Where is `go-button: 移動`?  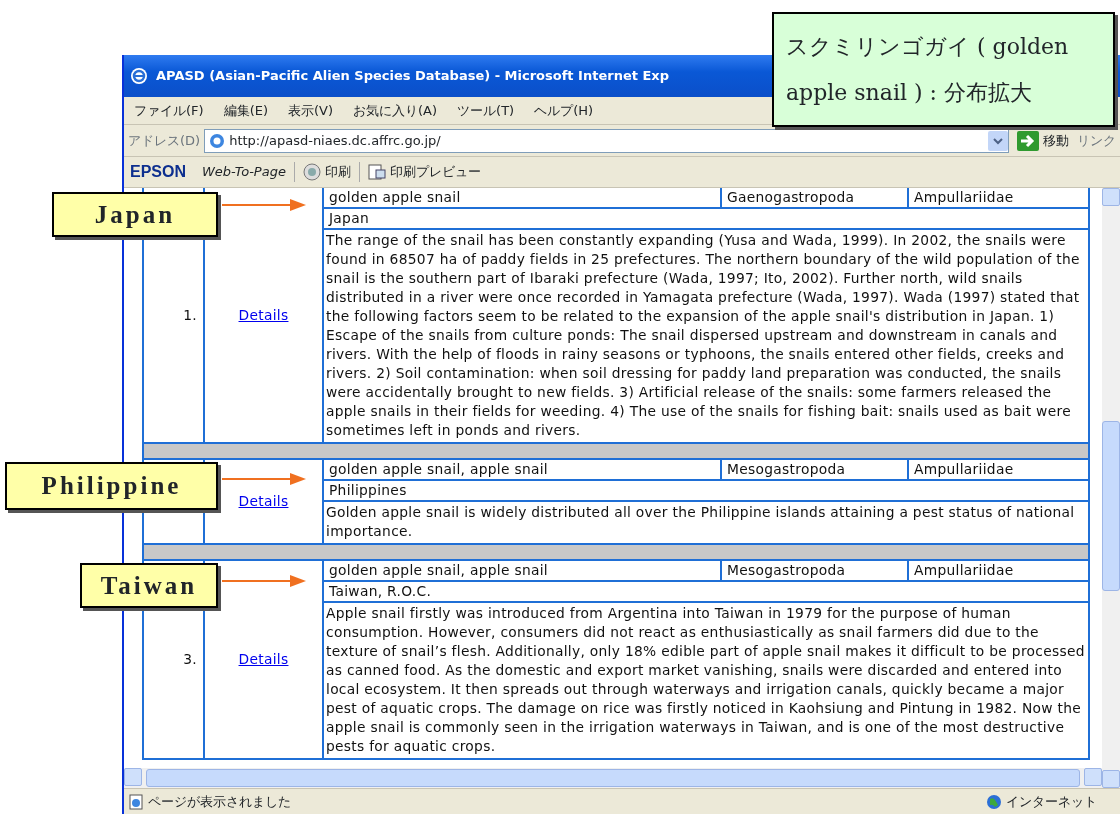 go-button: 移動 is located at coordinates (1043, 140).